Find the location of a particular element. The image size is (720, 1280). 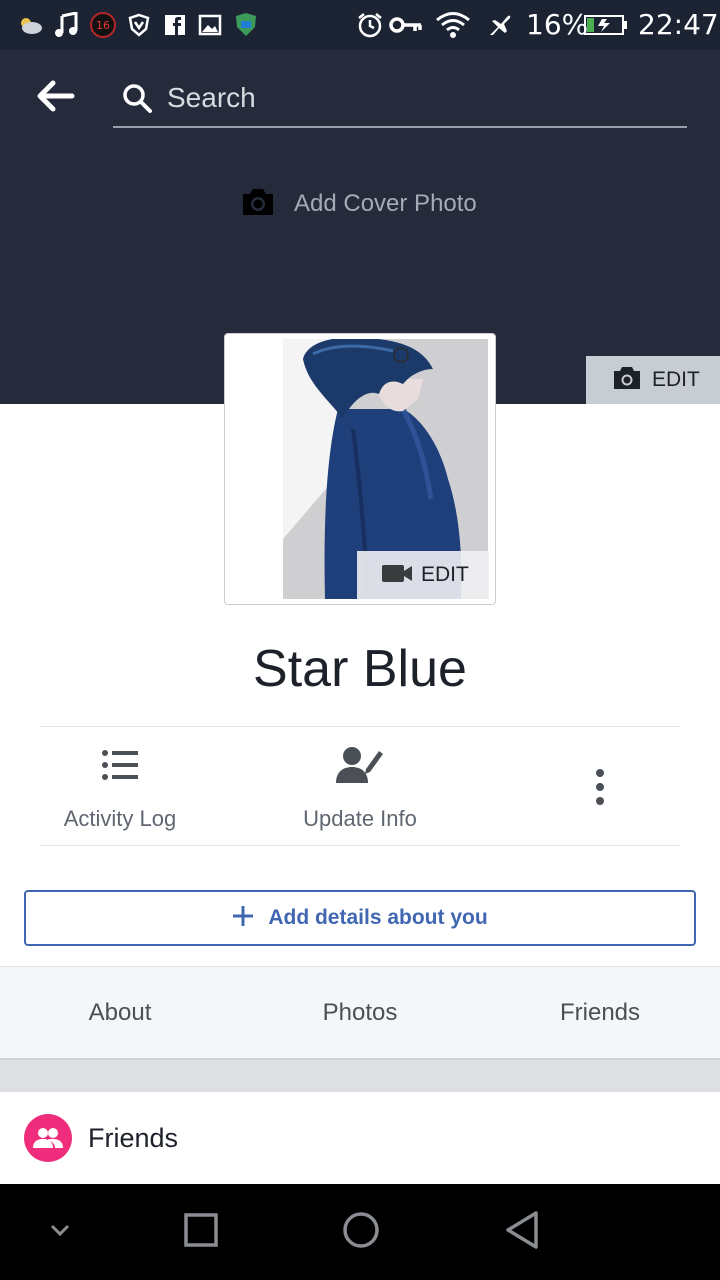

profile-picture-edit-button: EDIT is located at coordinates (423, 575).